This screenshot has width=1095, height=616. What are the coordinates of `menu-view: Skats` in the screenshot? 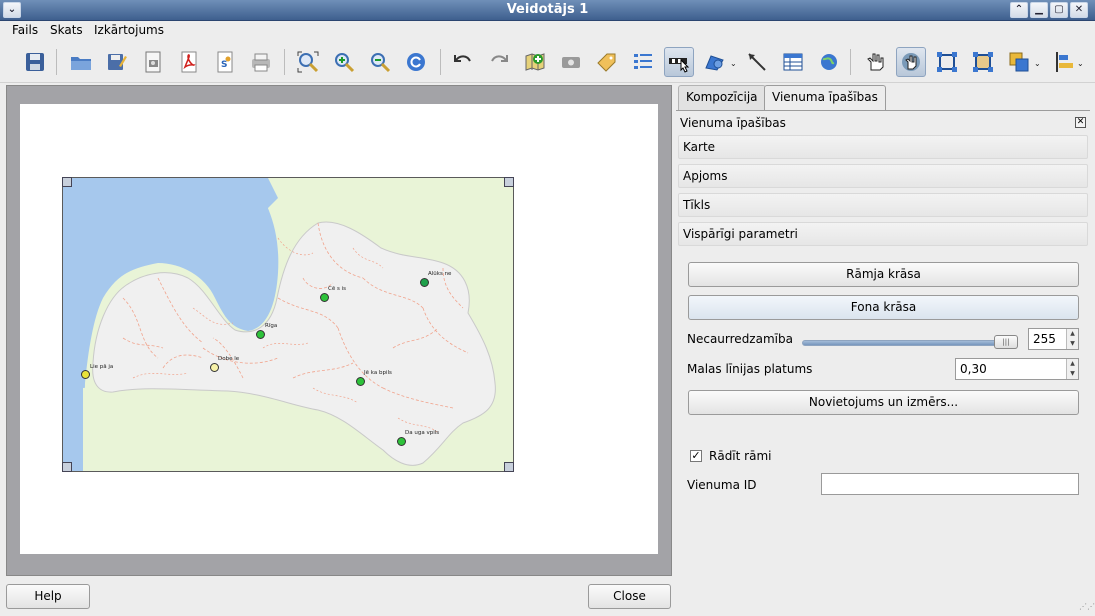 It's located at (66, 30).